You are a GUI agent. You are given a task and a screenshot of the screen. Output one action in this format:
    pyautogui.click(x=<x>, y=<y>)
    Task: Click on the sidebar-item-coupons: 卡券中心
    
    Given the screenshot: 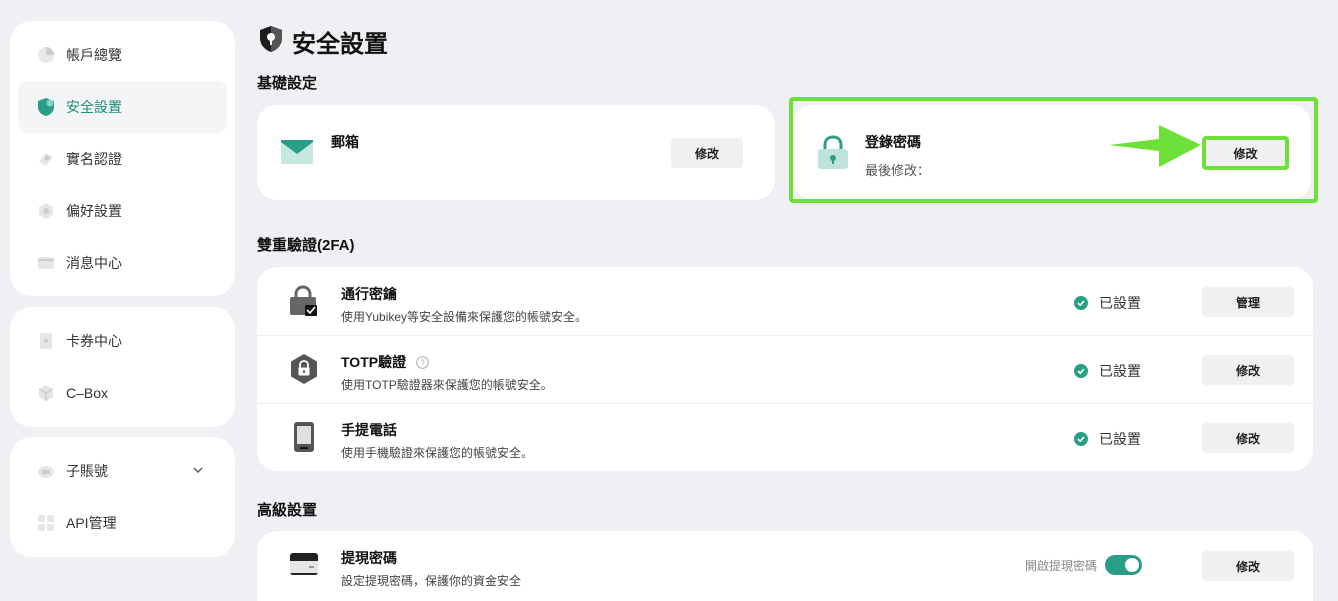 What is the action you would take?
    pyautogui.click(x=122, y=341)
    